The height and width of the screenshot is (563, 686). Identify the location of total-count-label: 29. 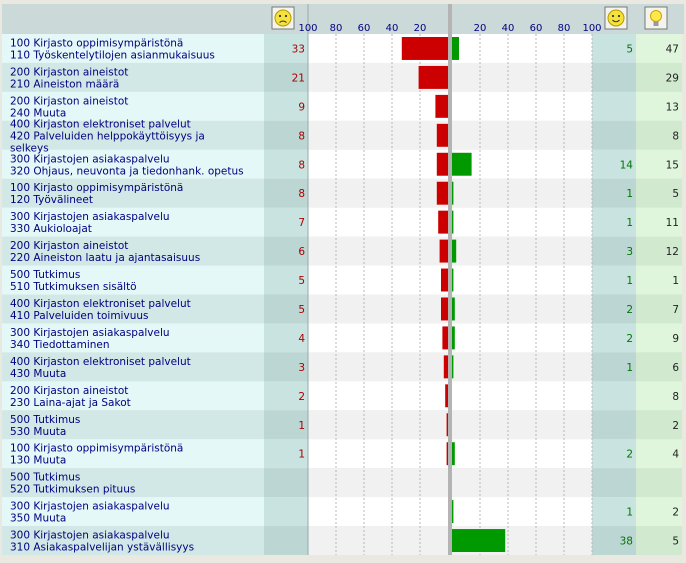
(672, 78).